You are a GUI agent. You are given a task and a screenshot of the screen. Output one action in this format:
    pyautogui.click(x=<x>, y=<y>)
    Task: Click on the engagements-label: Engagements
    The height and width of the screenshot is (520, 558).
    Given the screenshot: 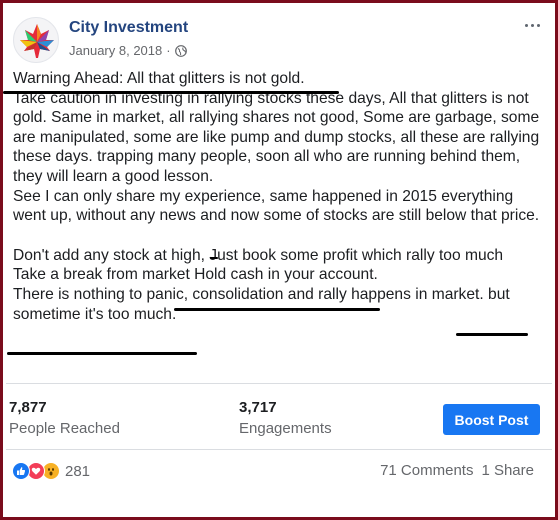 What is the action you would take?
    pyautogui.click(x=285, y=428)
    